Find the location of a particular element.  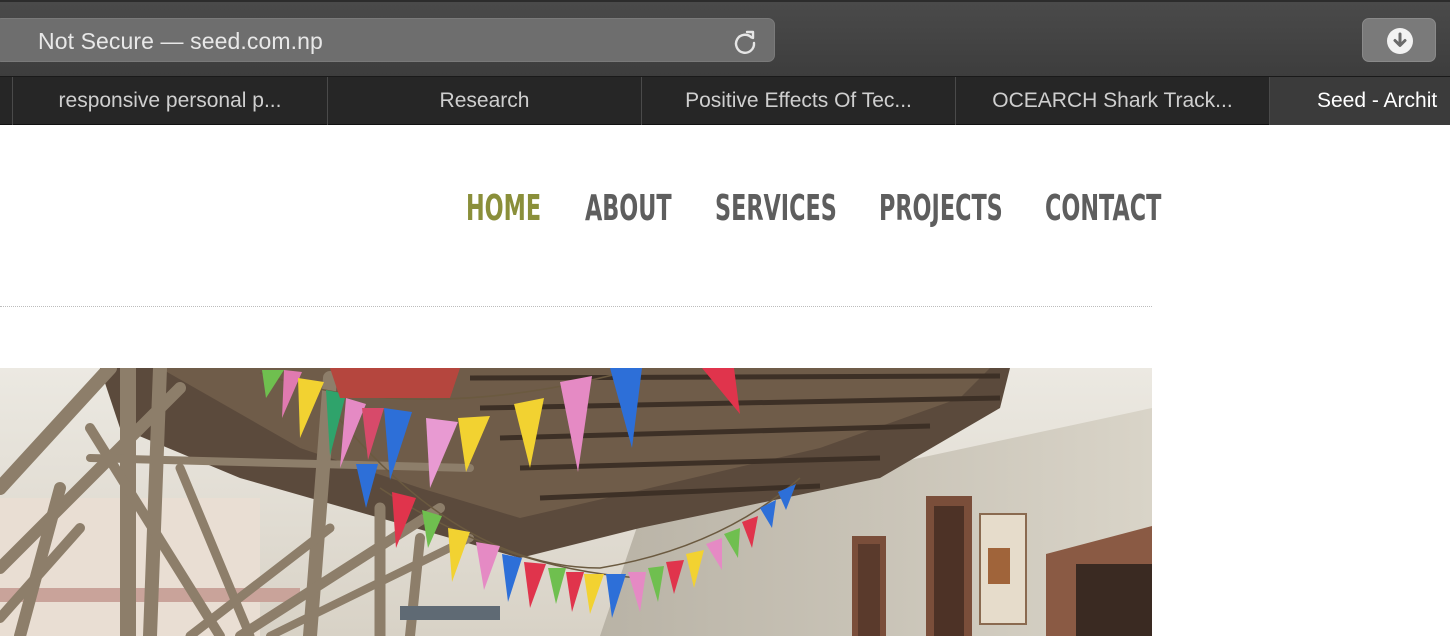

nav-about: ABOUT is located at coordinates (628, 208).